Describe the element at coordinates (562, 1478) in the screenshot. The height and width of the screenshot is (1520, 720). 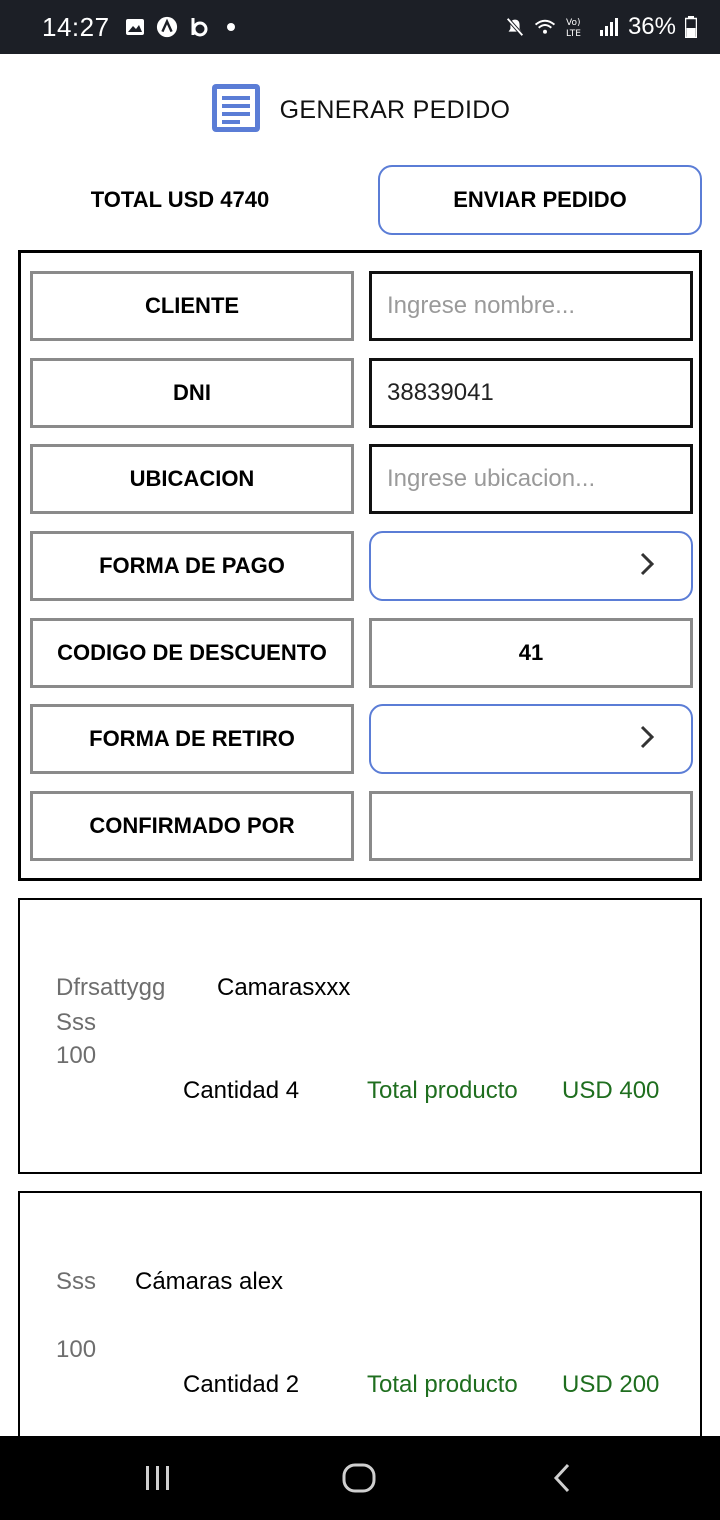
I see `back-icon` at that location.